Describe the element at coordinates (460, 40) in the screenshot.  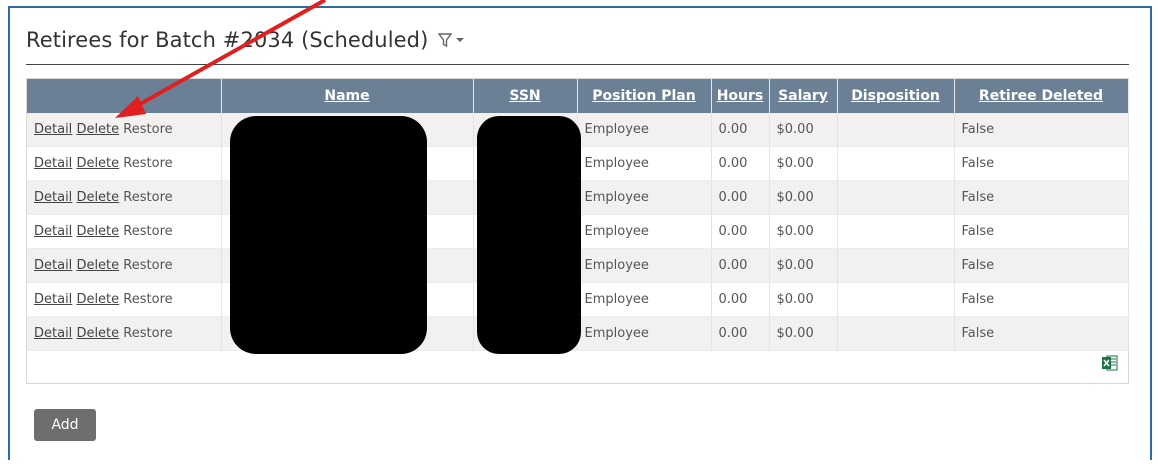
I see `chevron-down-icon` at that location.